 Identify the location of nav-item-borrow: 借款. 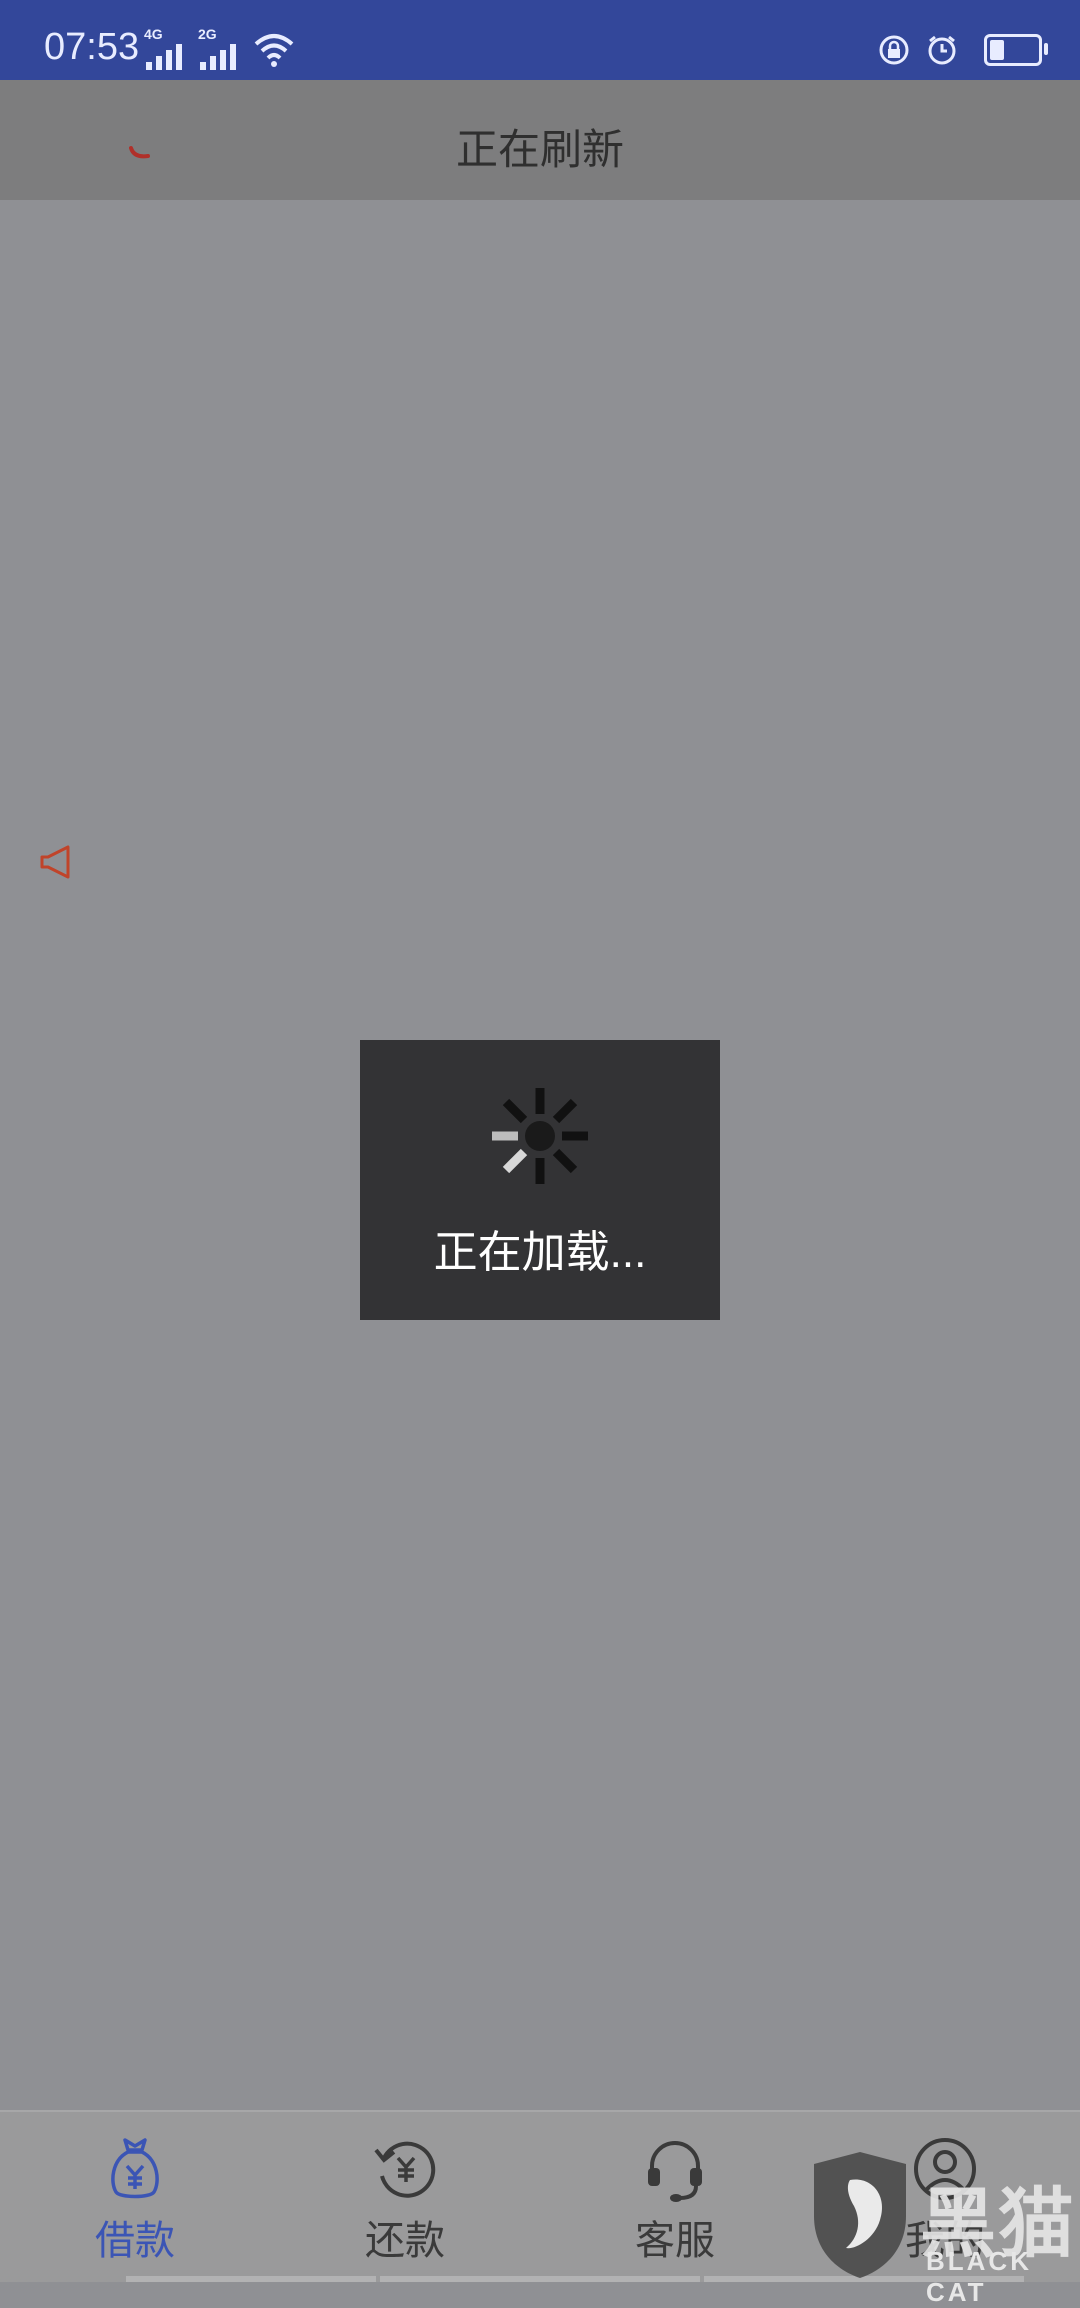
(135, 2201).